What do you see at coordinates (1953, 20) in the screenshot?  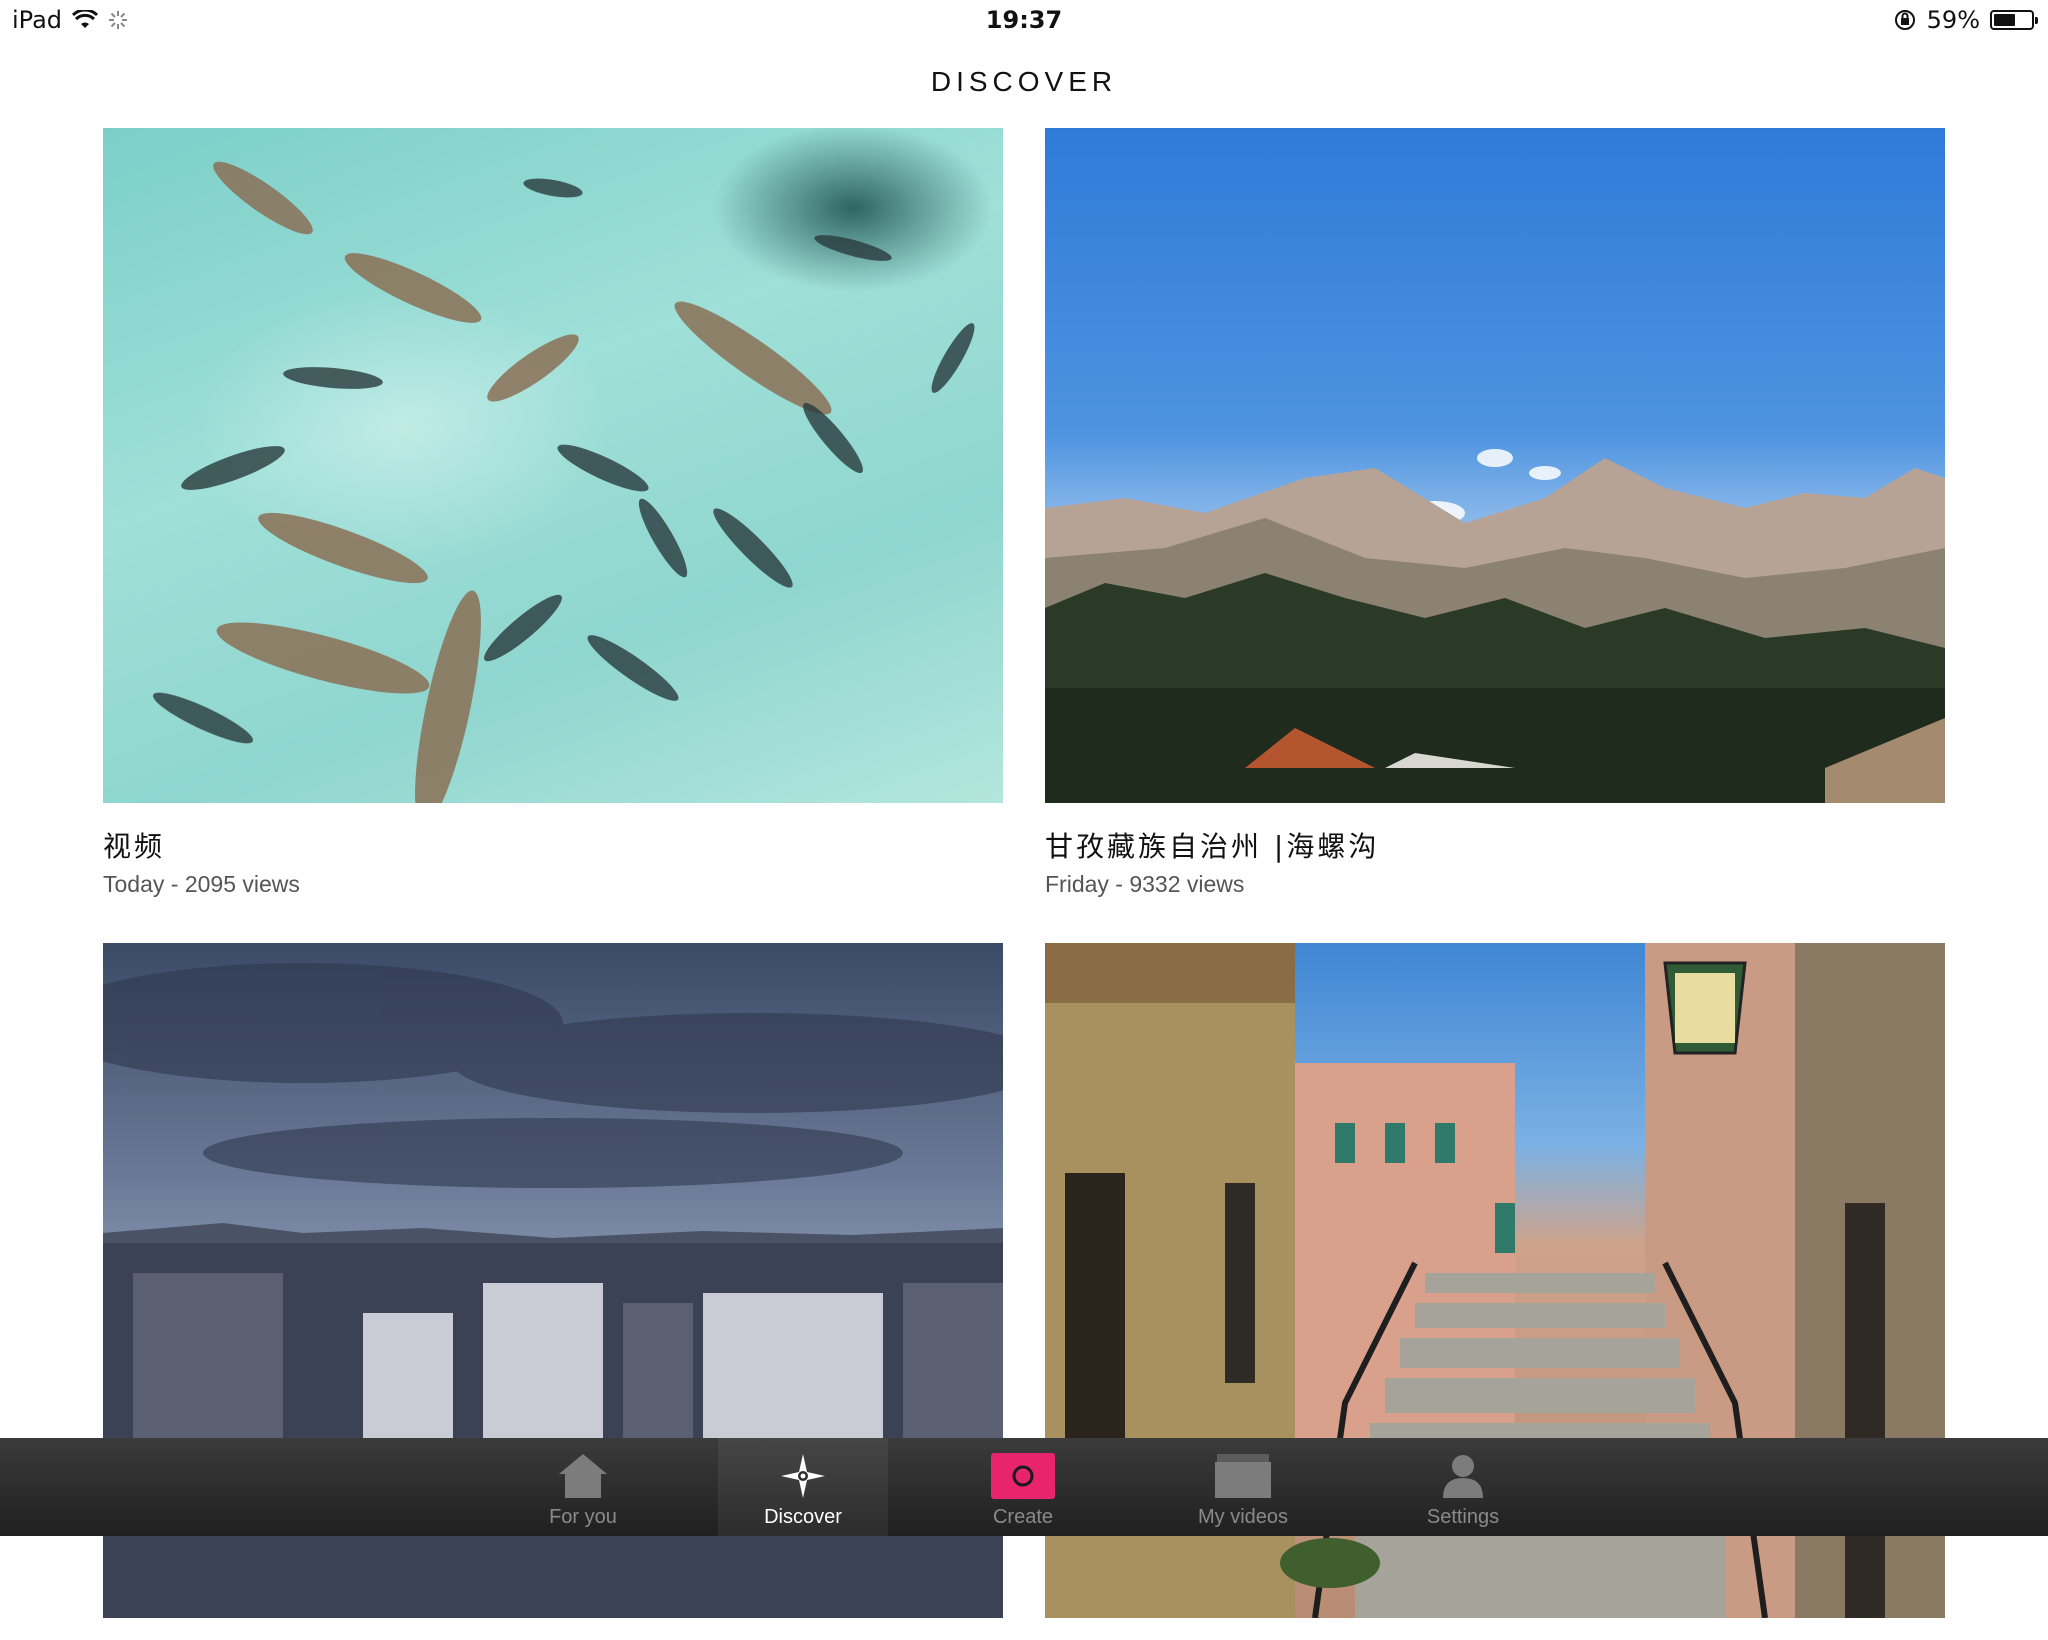 I see `battery-percent: 59%` at bounding box center [1953, 20].